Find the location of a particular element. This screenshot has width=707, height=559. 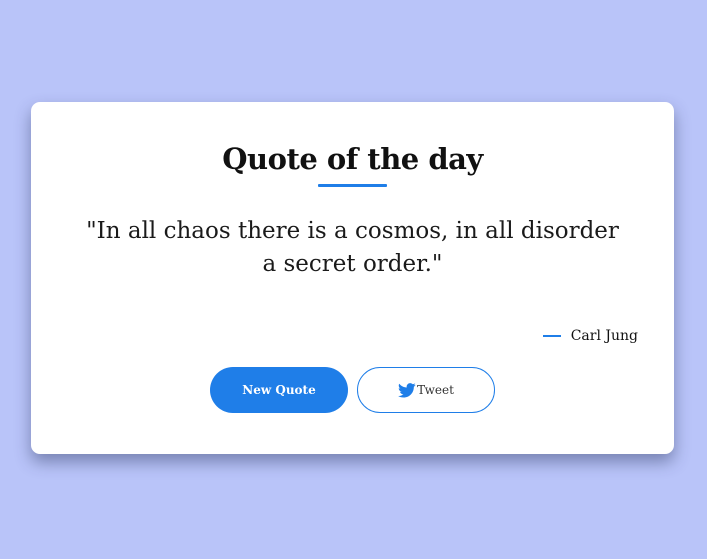

new-quote-label: New Quote is located at coordinates (279, 390).